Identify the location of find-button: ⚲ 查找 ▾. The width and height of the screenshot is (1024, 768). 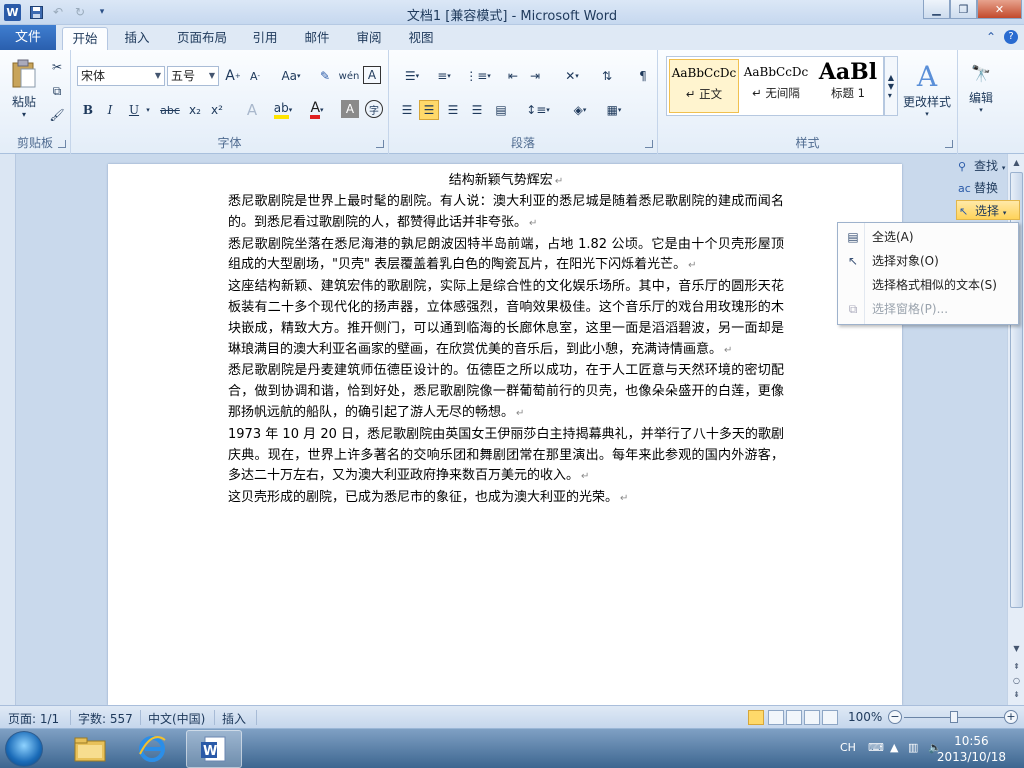
(988, 166).